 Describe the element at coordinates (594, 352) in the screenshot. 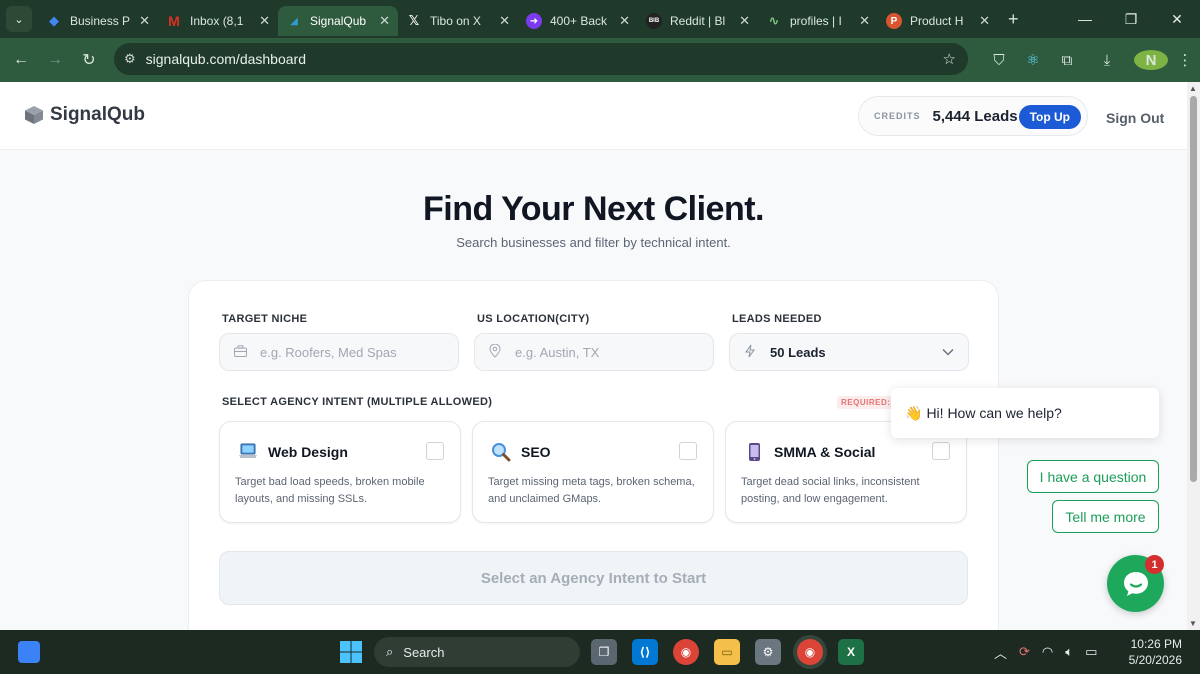

I see `location-input: e.g. Austin, TX` at that location.